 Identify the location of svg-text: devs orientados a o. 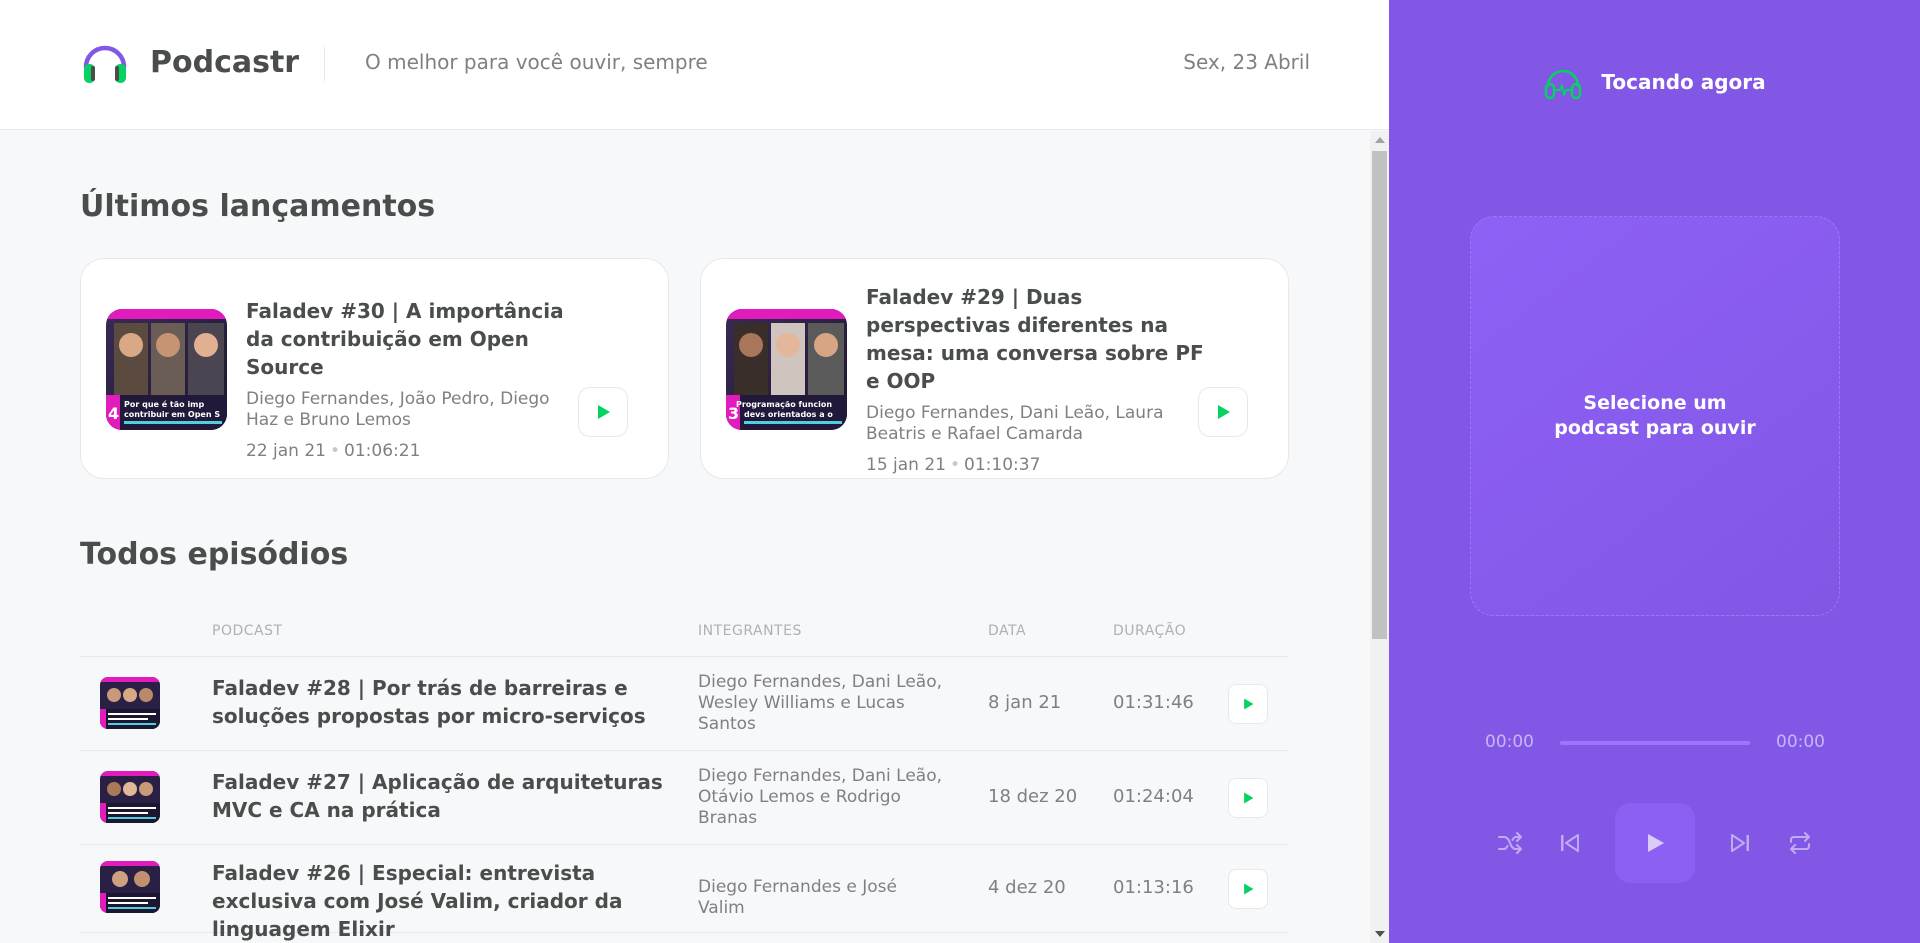
(788, 414).